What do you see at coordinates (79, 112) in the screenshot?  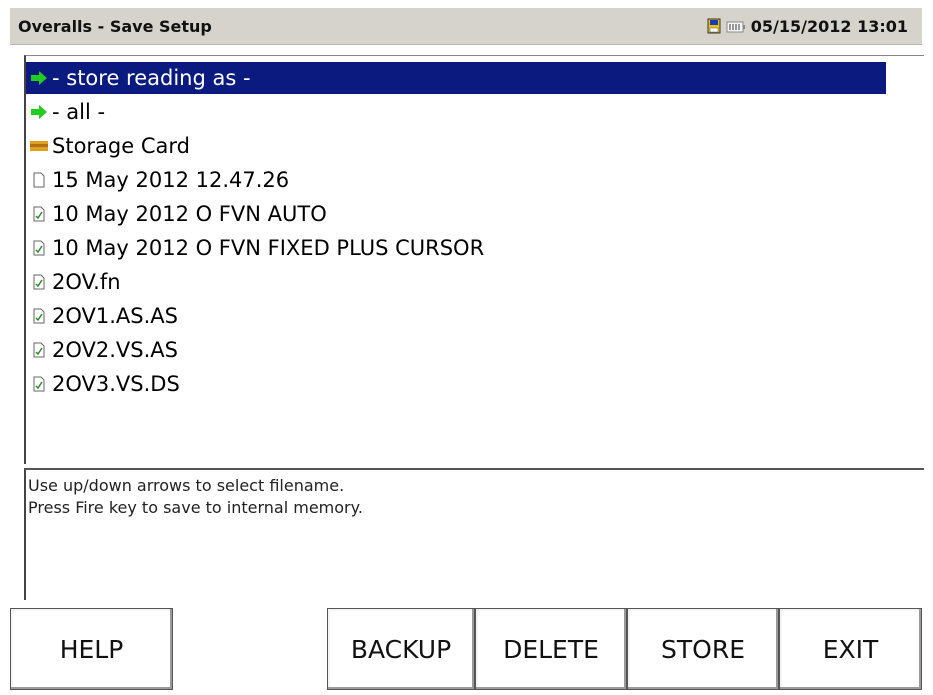 I see `list-item-label: - all -` at bounding box center [79, 112].